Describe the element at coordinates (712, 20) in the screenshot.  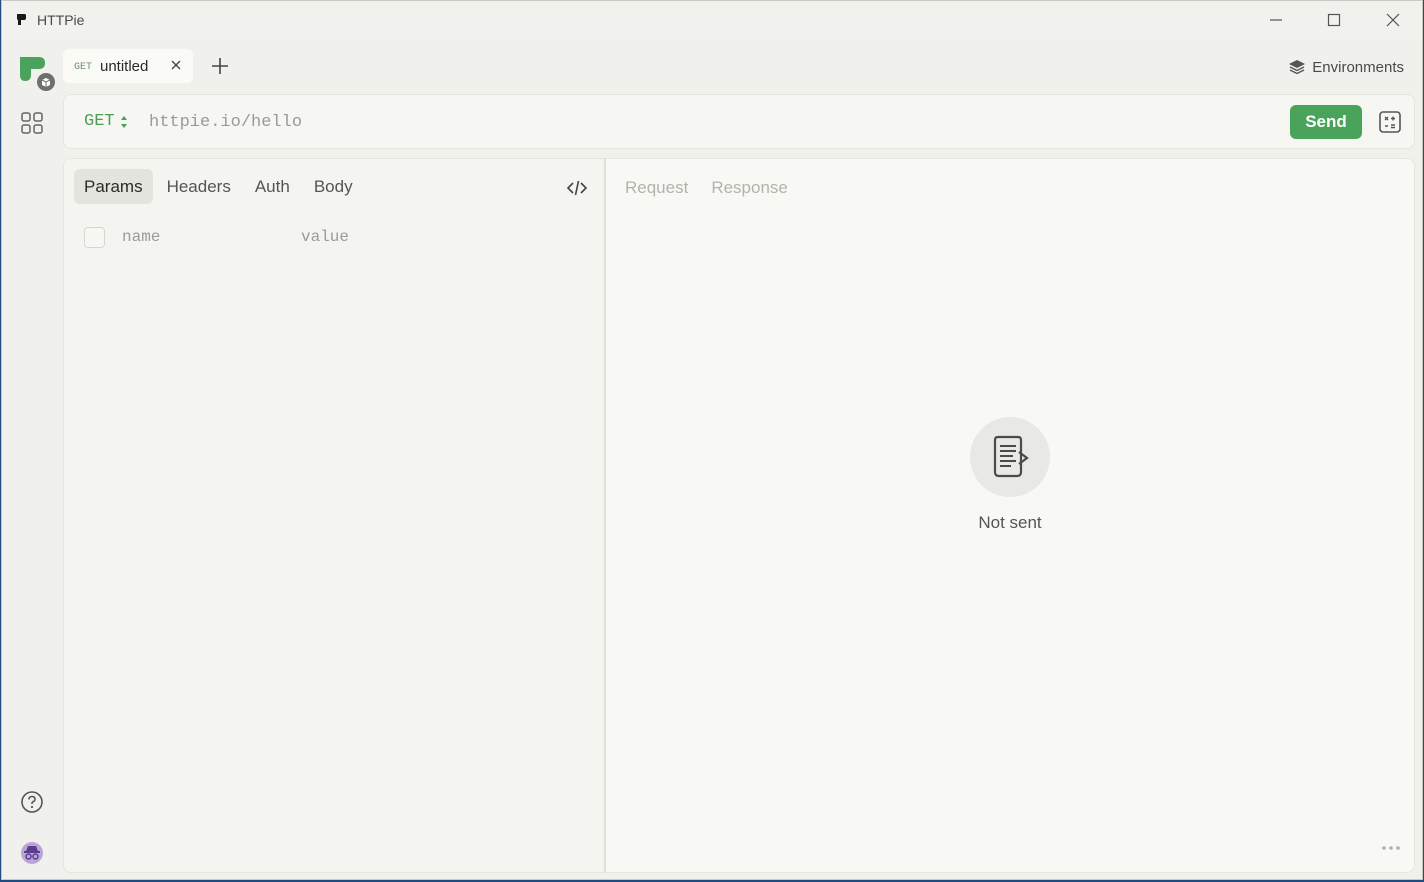
I see `title-bar: HTTPie` at that location.